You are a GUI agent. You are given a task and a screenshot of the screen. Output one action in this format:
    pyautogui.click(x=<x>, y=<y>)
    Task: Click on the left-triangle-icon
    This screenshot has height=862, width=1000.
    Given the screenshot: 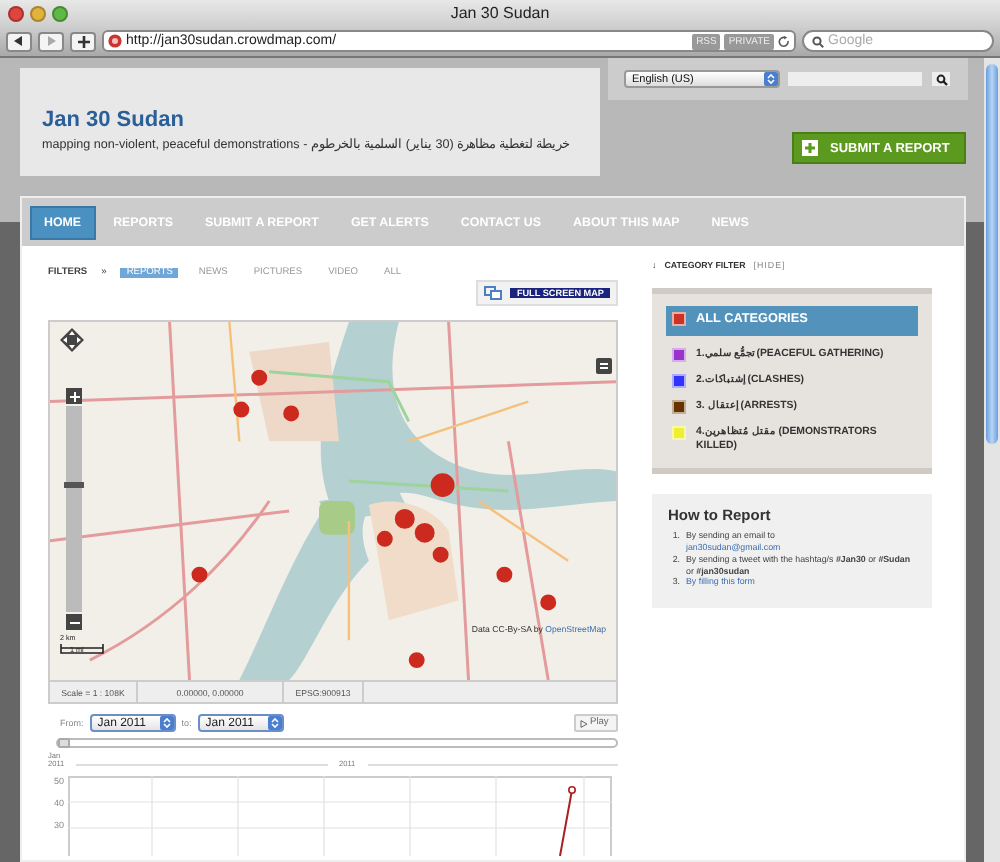 What is the action you would take?
    pyautogui.click(x=19, y=41)
    